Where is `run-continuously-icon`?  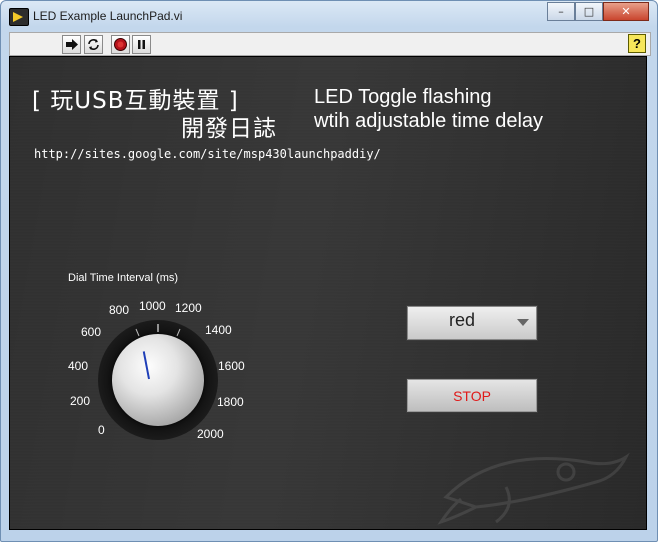 run-continuously-icon is located at coordinates (93, 44).